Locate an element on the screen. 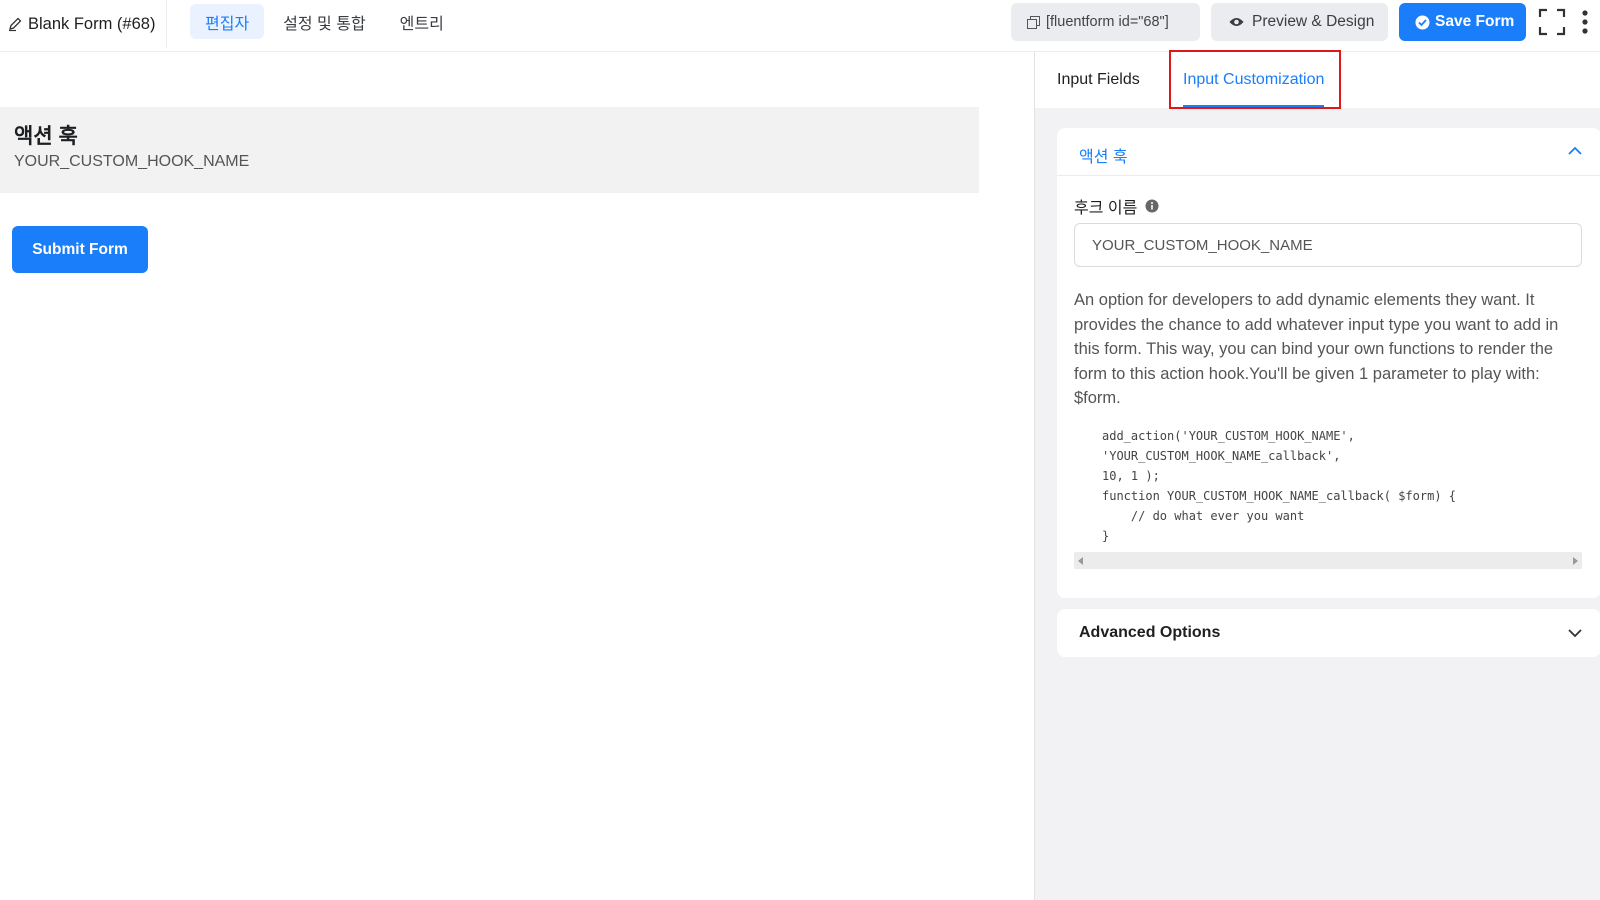  shortcode-text: [fluentform id="68"] is located at coordinates (1107, 22).